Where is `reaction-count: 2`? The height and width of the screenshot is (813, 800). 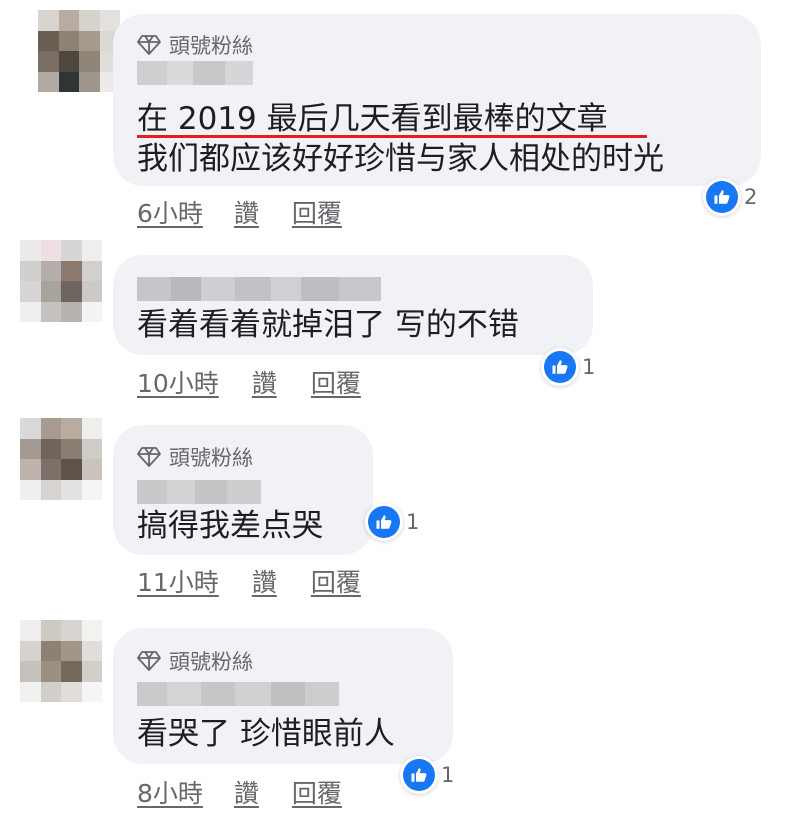
reaction-count: 2 is located at coordinates (731, 197).